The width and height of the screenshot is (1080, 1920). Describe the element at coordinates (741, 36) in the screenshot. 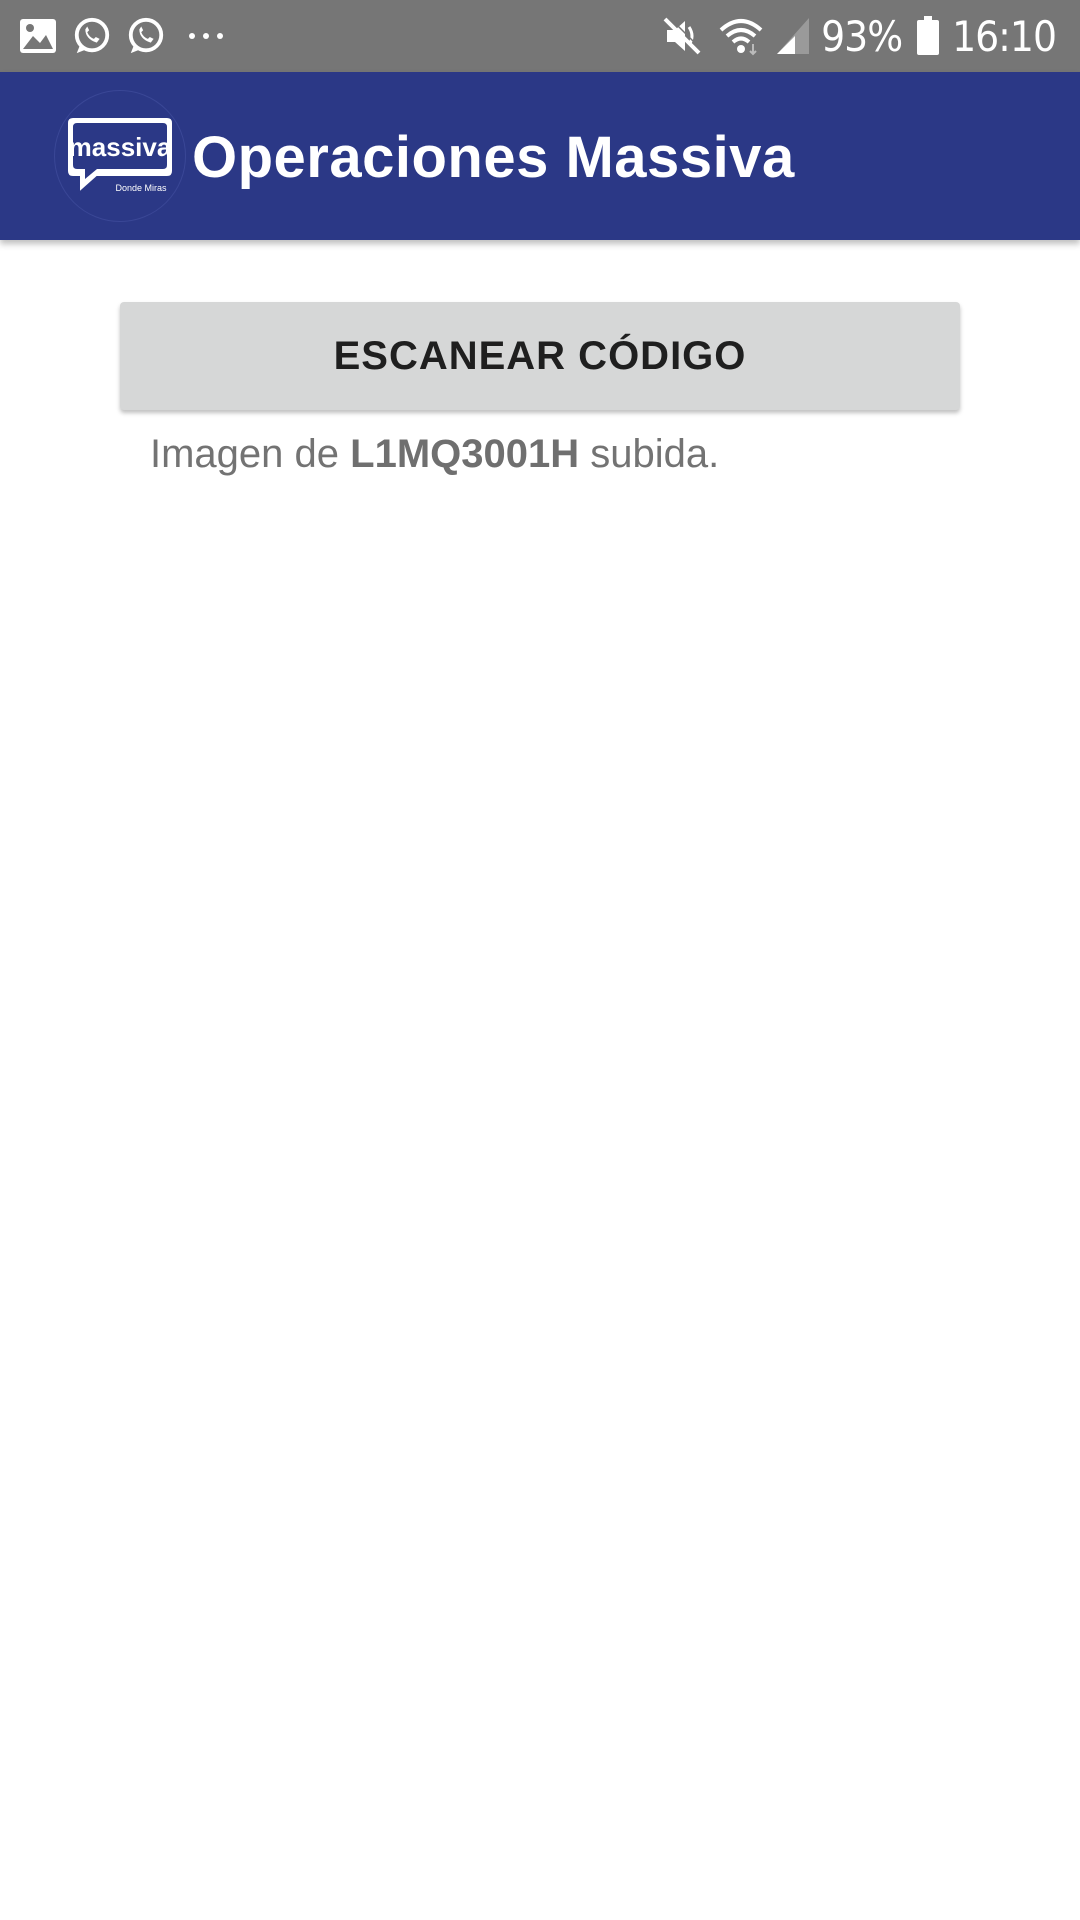

I see `wifi-icon` at that location.